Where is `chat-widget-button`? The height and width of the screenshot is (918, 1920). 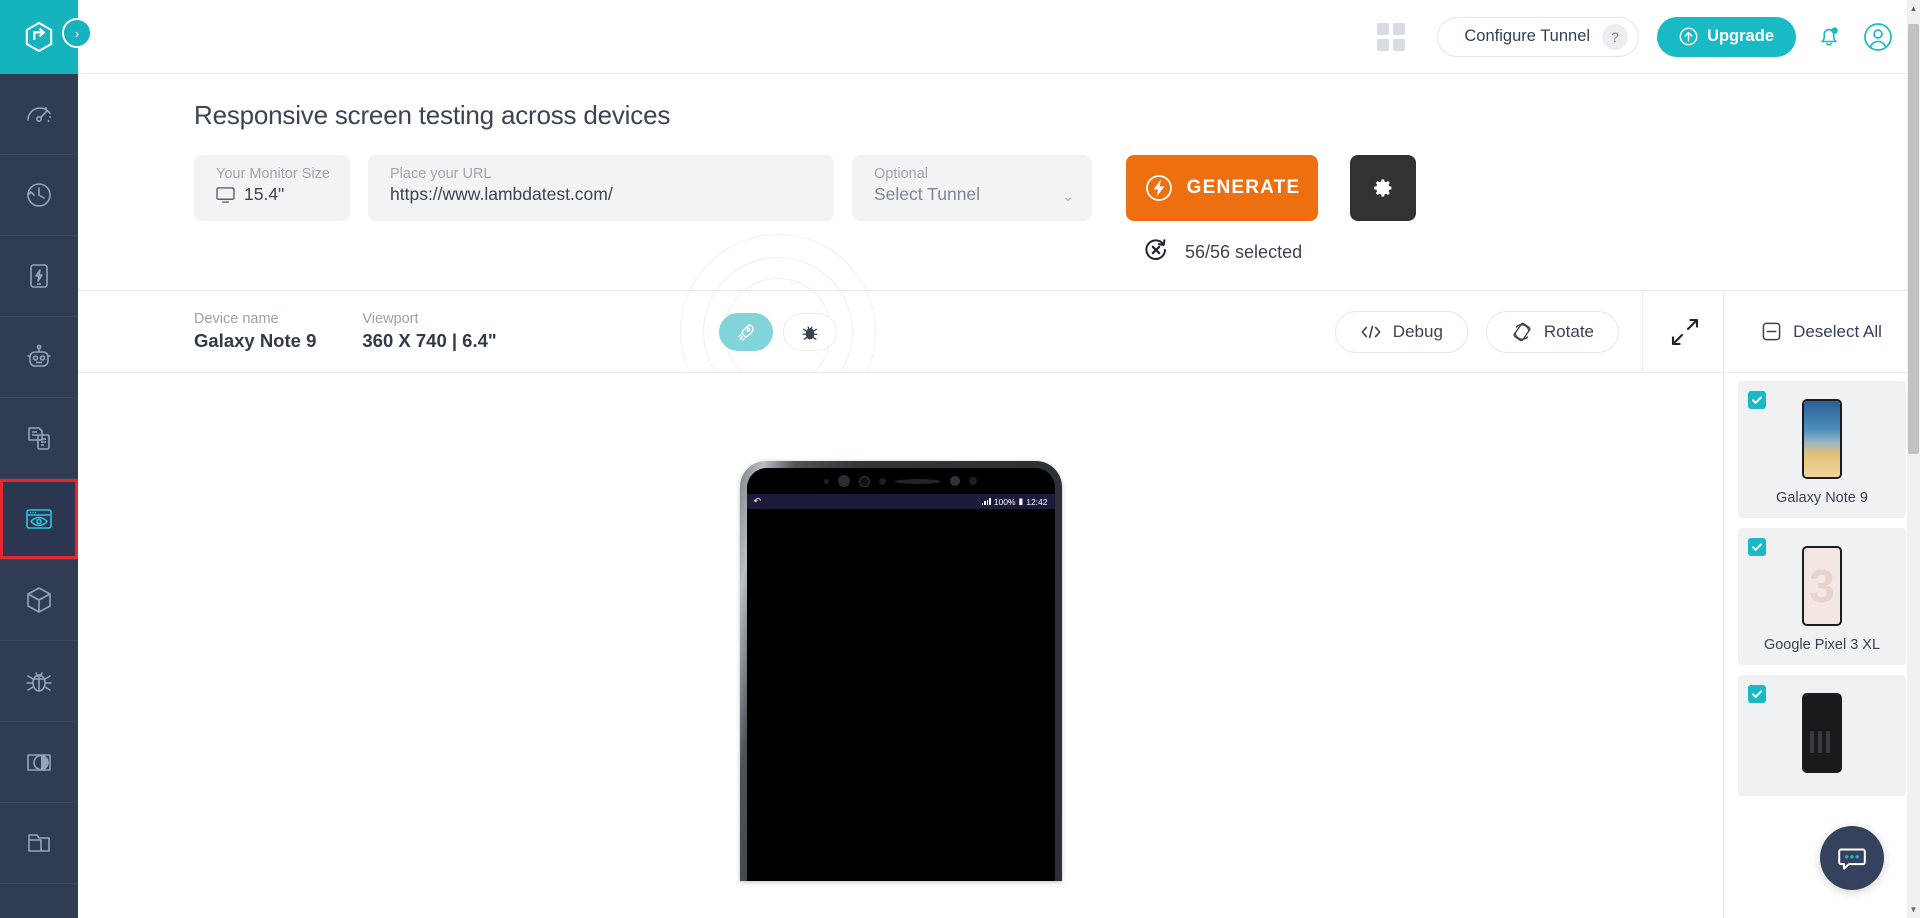 chat-widget-button is located at coordinates (1852, 858).